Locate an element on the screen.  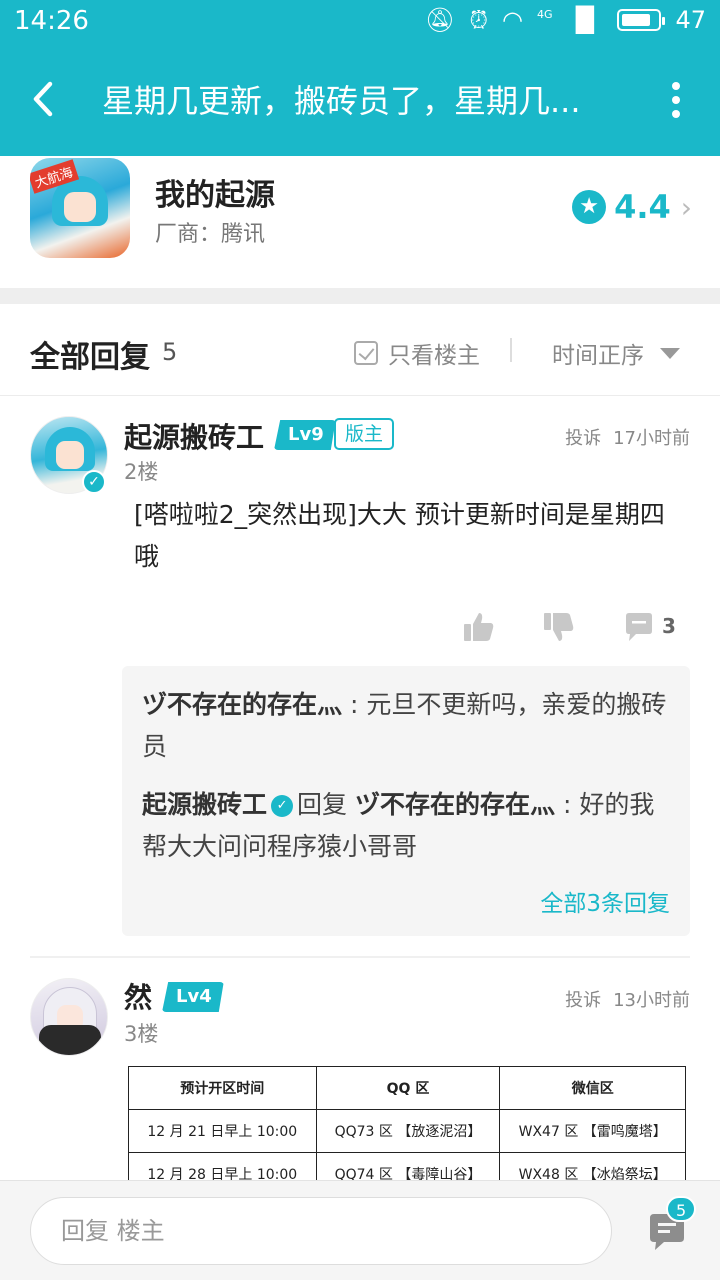
table-header: 预计开区时间 is located at coordinates (222, 1088).